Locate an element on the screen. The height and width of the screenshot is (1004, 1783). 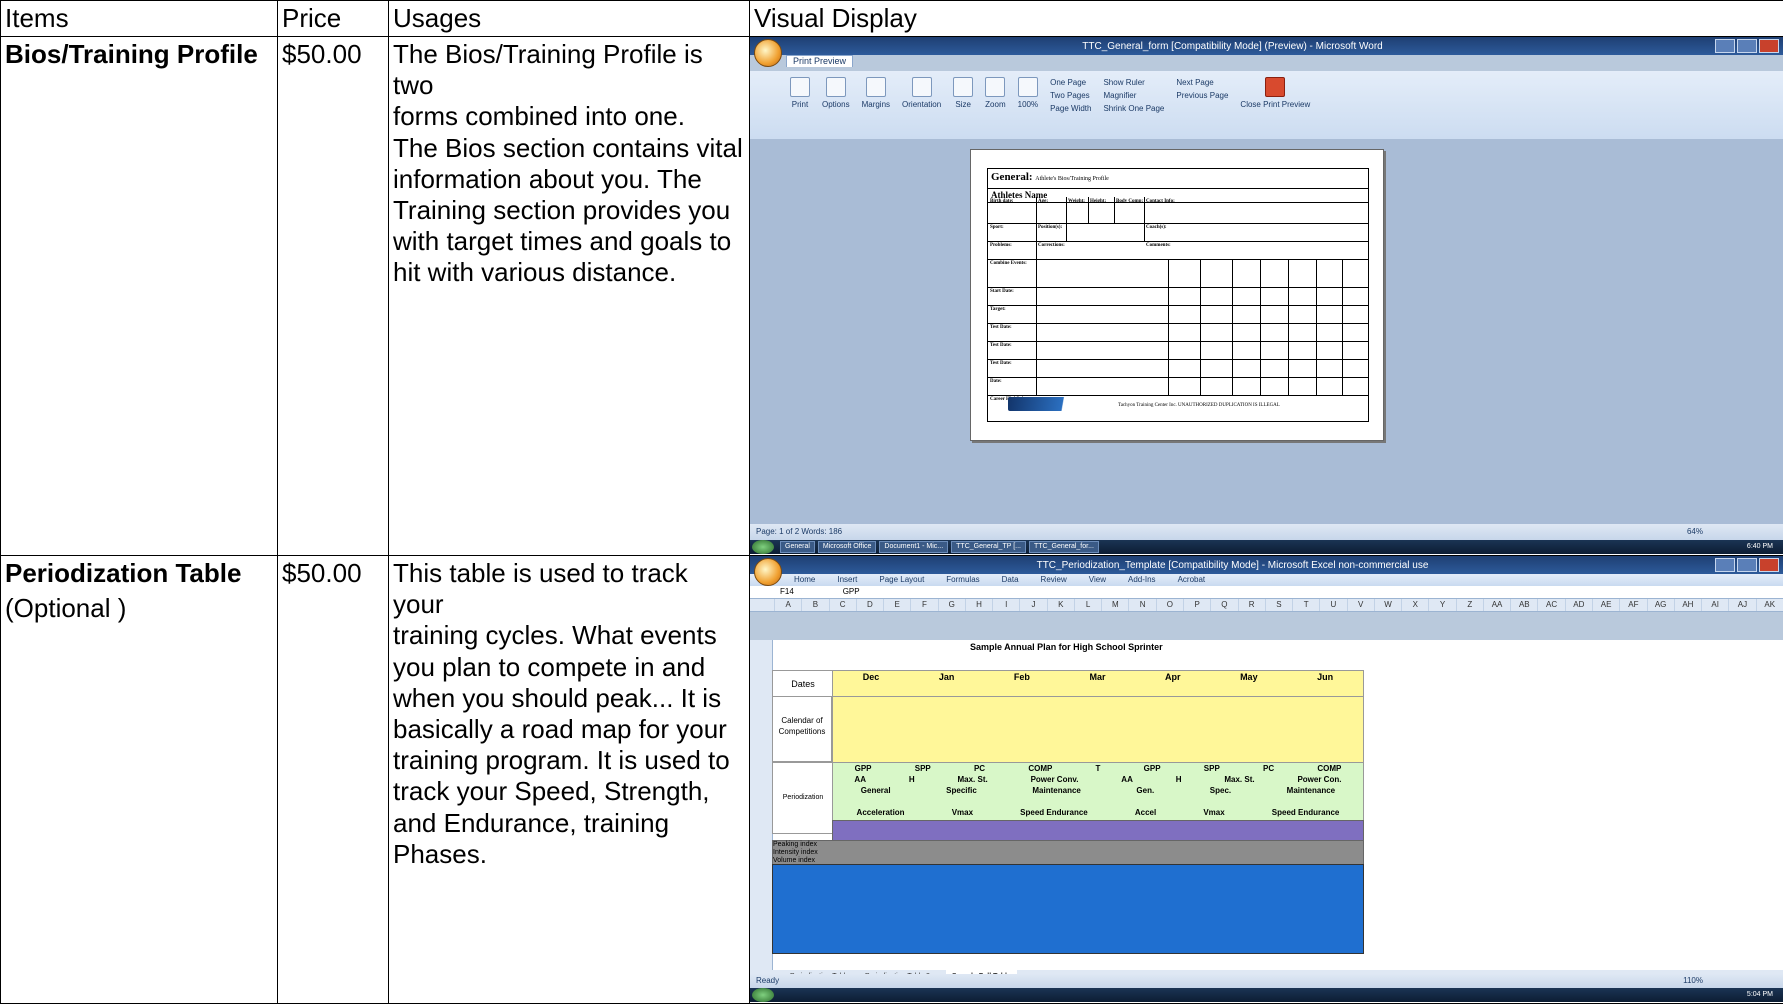
speed-label: Speed Endurance is located at coordinates (1054, 812).